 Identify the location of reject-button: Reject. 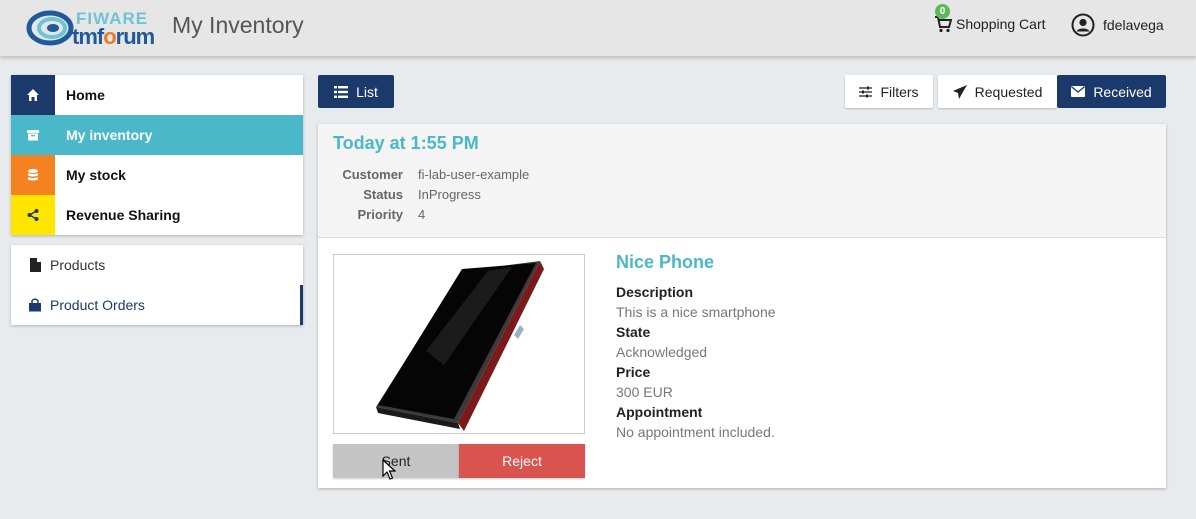
(522, 461).